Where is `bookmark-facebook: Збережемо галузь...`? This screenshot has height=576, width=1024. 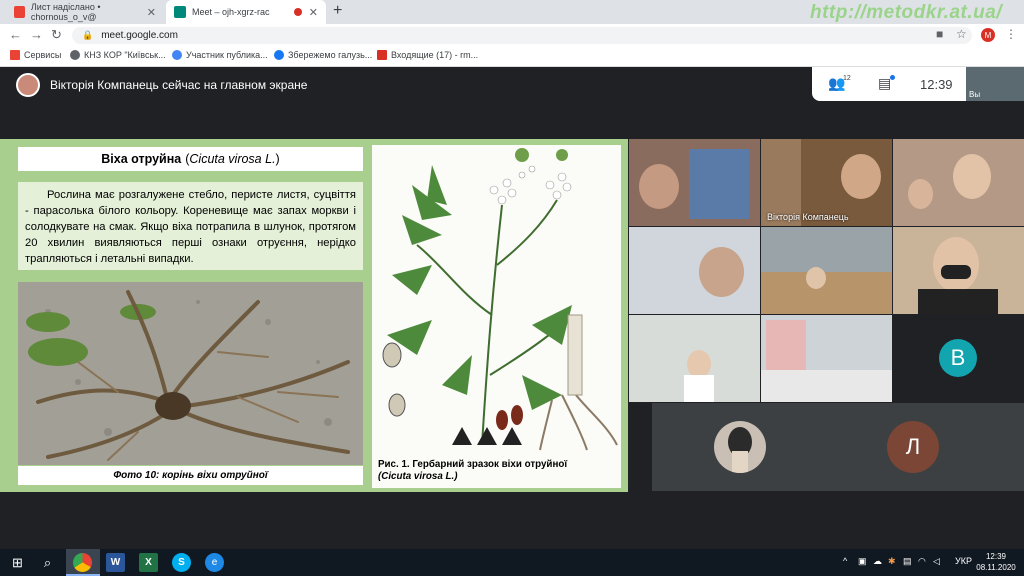 bookmark-facebook: Збережемо галузь... is located at coordinates (323, 55).